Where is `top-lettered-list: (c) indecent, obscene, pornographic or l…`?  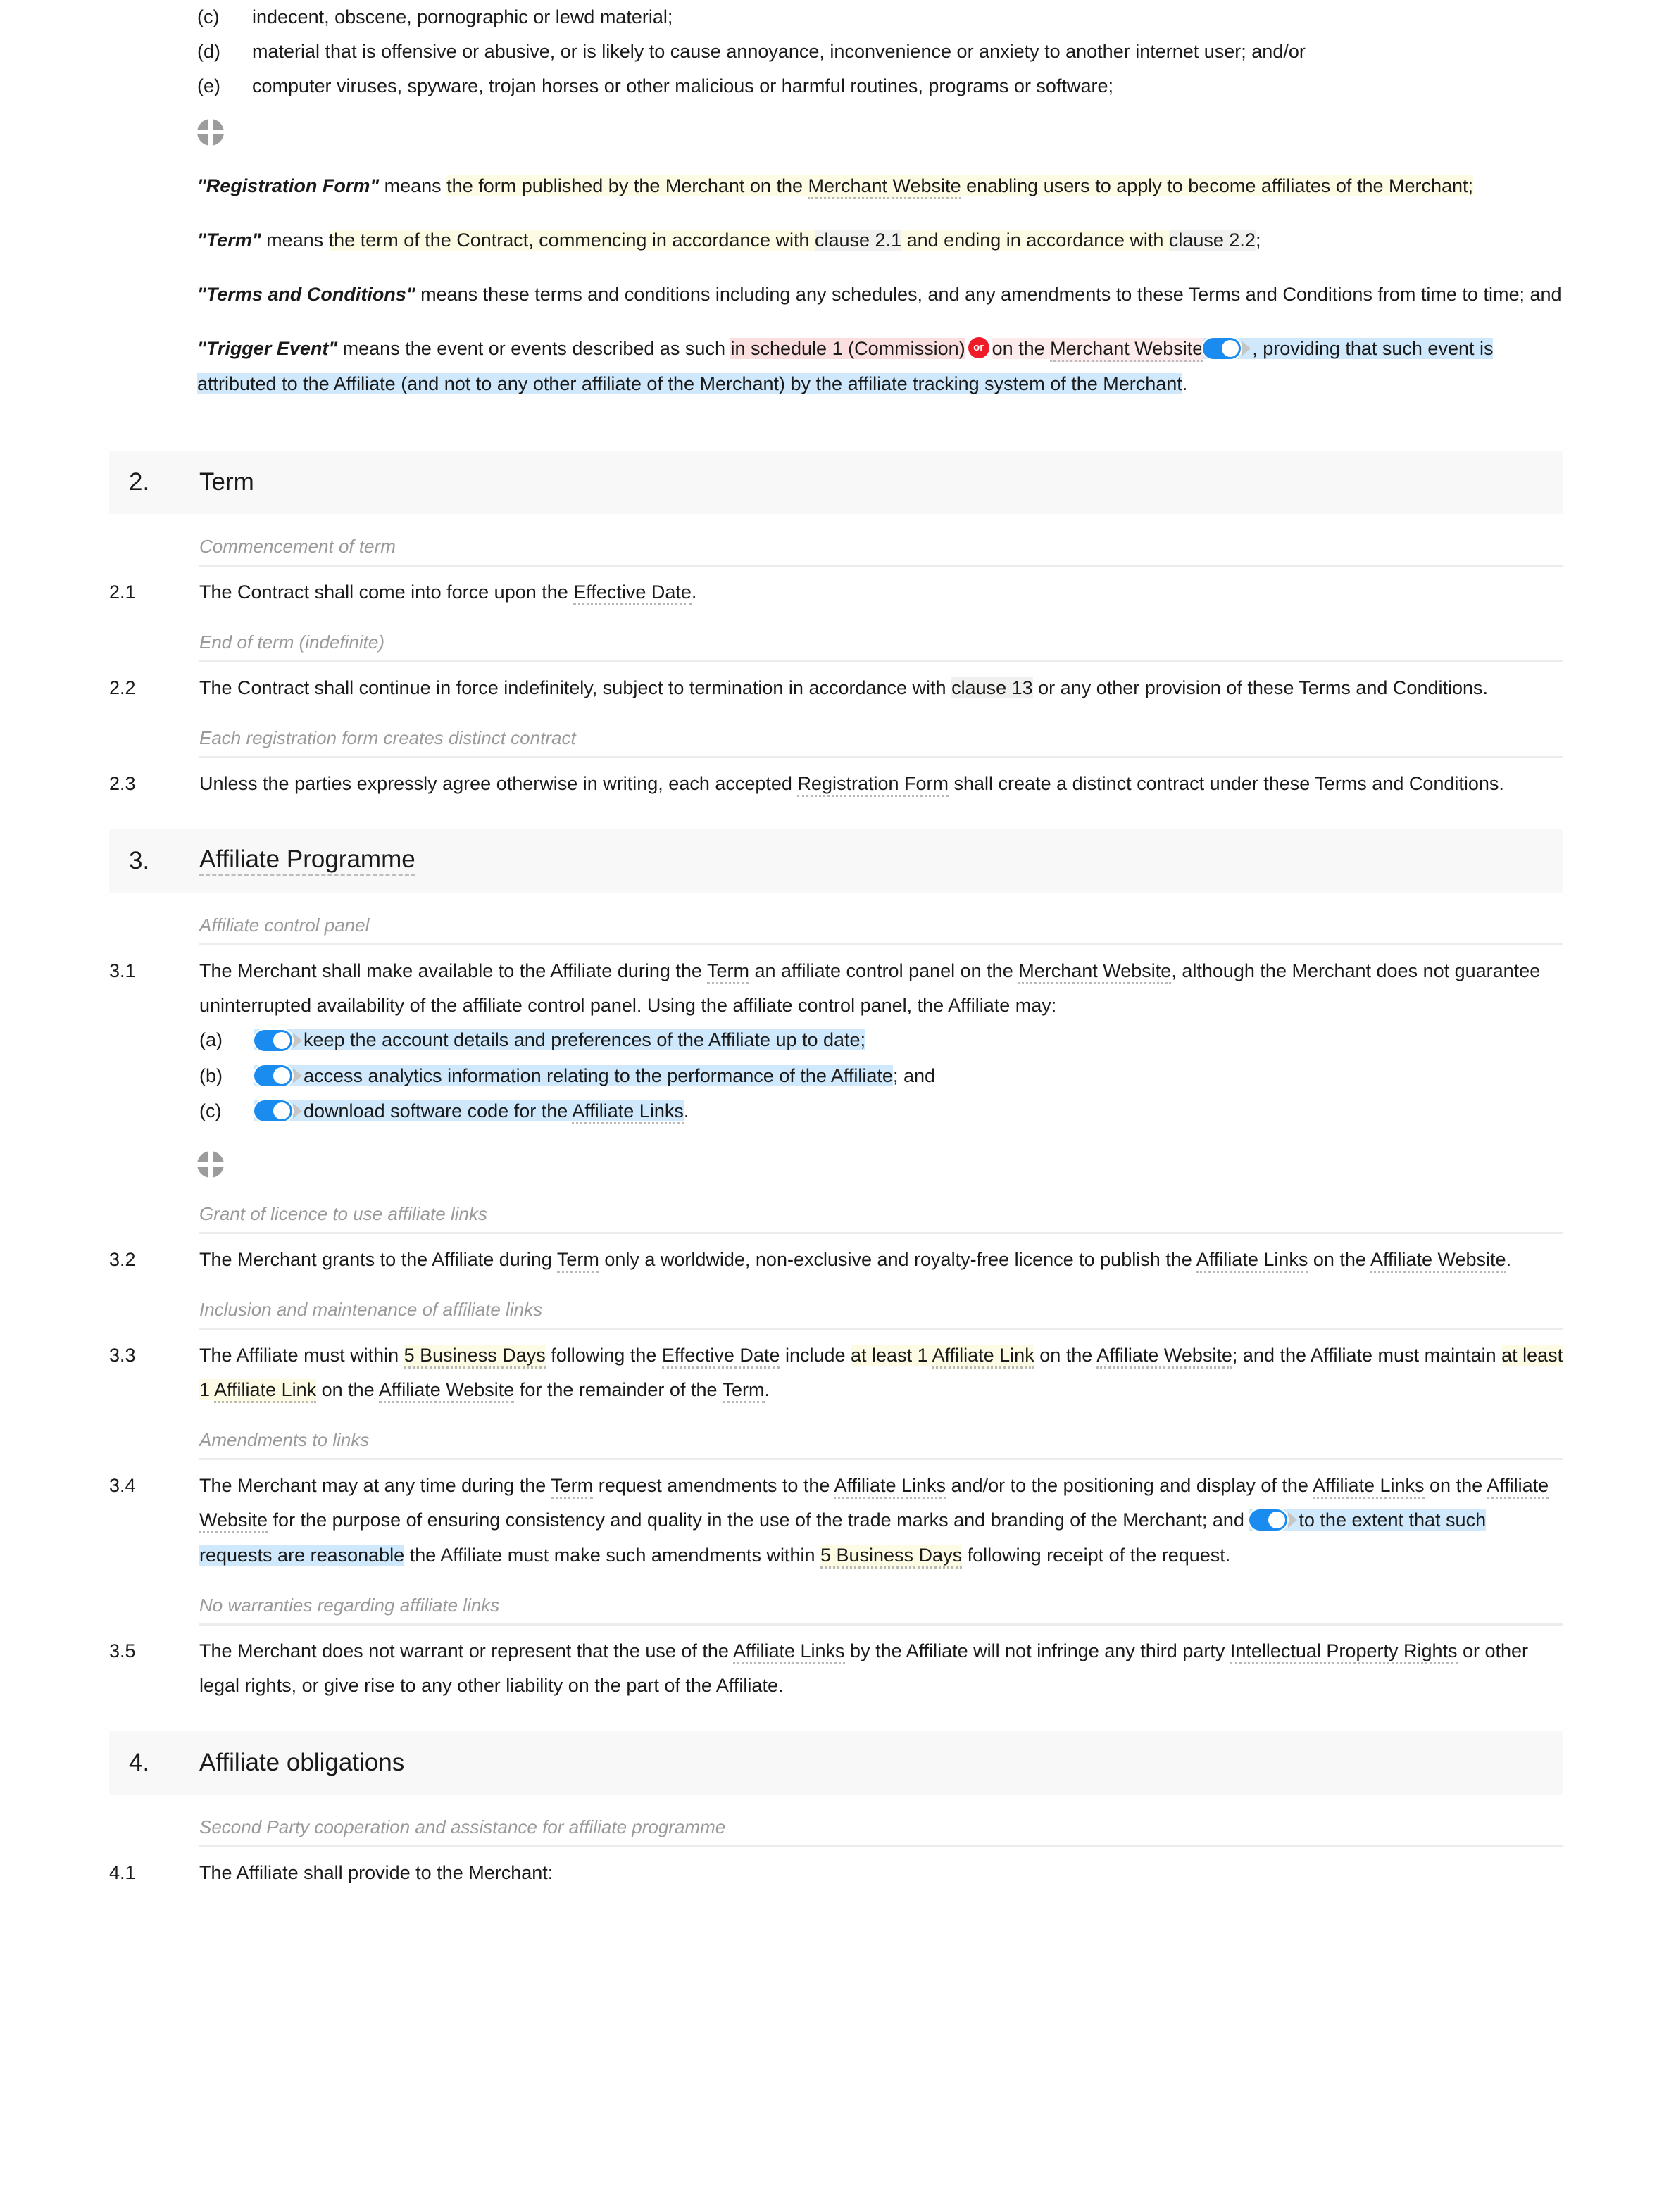 top-lettered-list: (c) indecent, obscene, pornographic or l… is located at coordinates (836, 51).